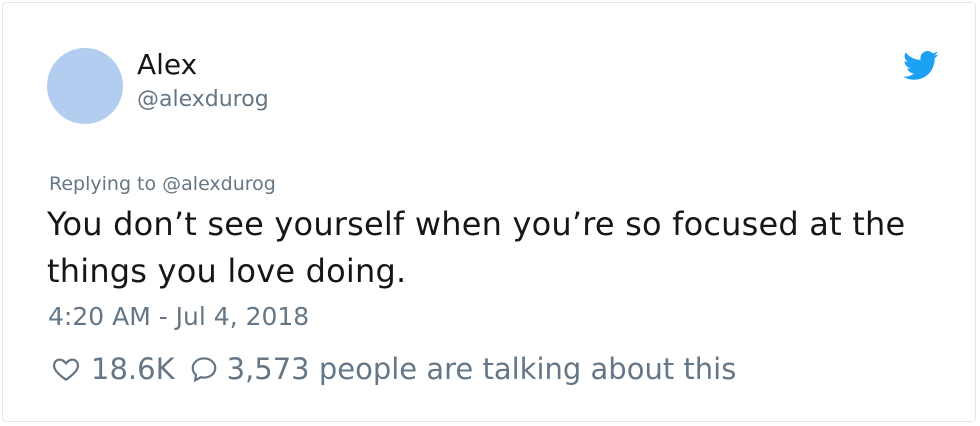 Image resolution: width=980 pixels, height=426 pixels. What do you see at coordinates (85, 86) in the screenshot?
I see `avatar` at bounding box center [85, 86].